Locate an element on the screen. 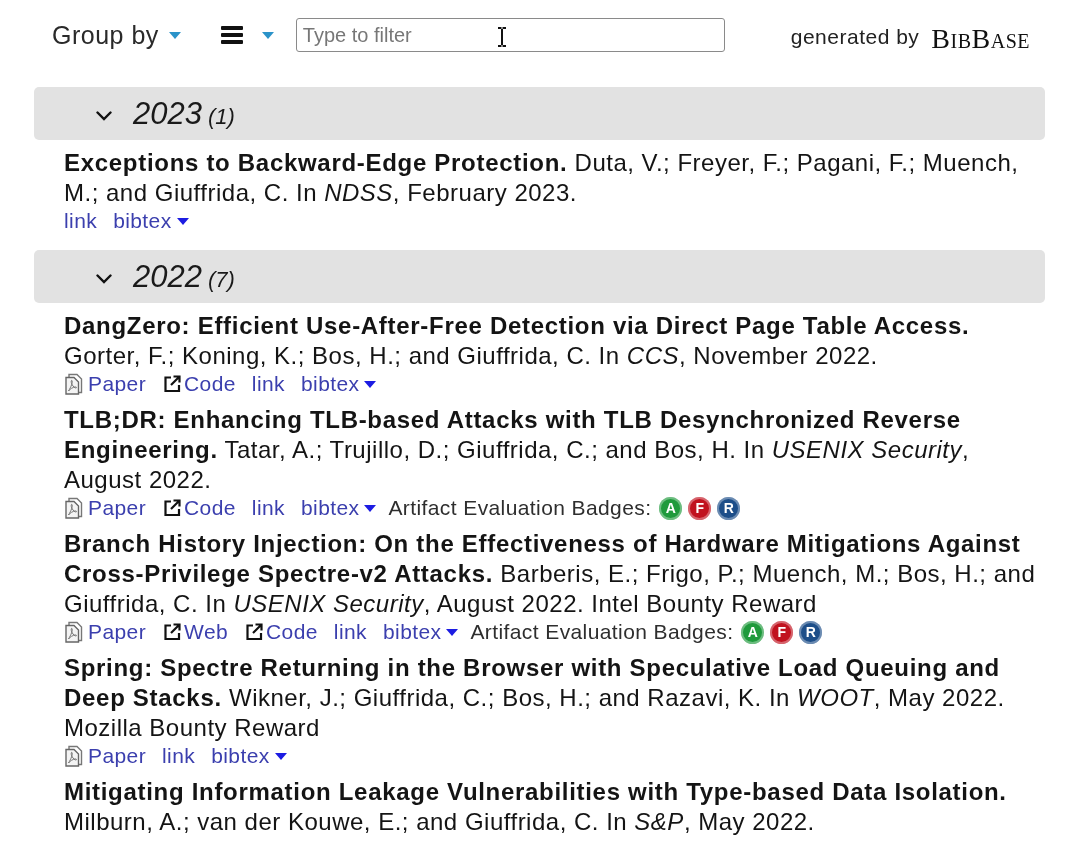  year-group-header: 2023 (1) is located at coordinates (539, 113).